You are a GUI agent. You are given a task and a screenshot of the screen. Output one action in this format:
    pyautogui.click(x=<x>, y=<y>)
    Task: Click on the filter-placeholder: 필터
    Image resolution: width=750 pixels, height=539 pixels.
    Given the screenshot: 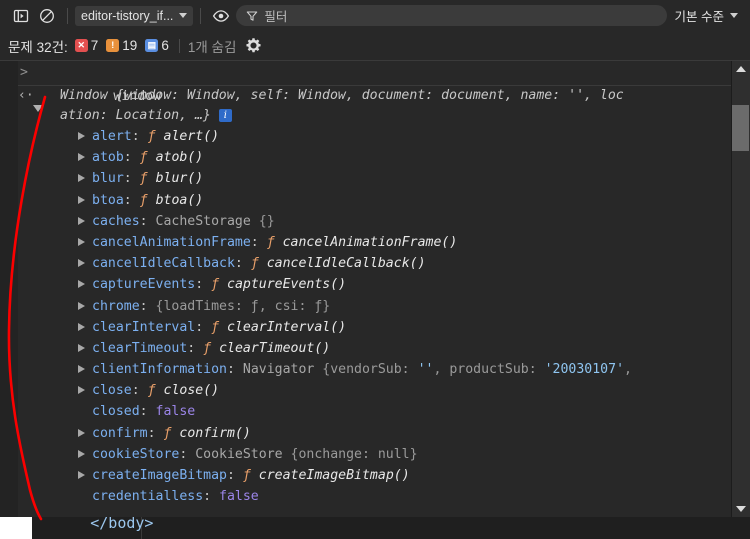 What is the action you would take?
    pyautogui.click(x=276, y=17)
    